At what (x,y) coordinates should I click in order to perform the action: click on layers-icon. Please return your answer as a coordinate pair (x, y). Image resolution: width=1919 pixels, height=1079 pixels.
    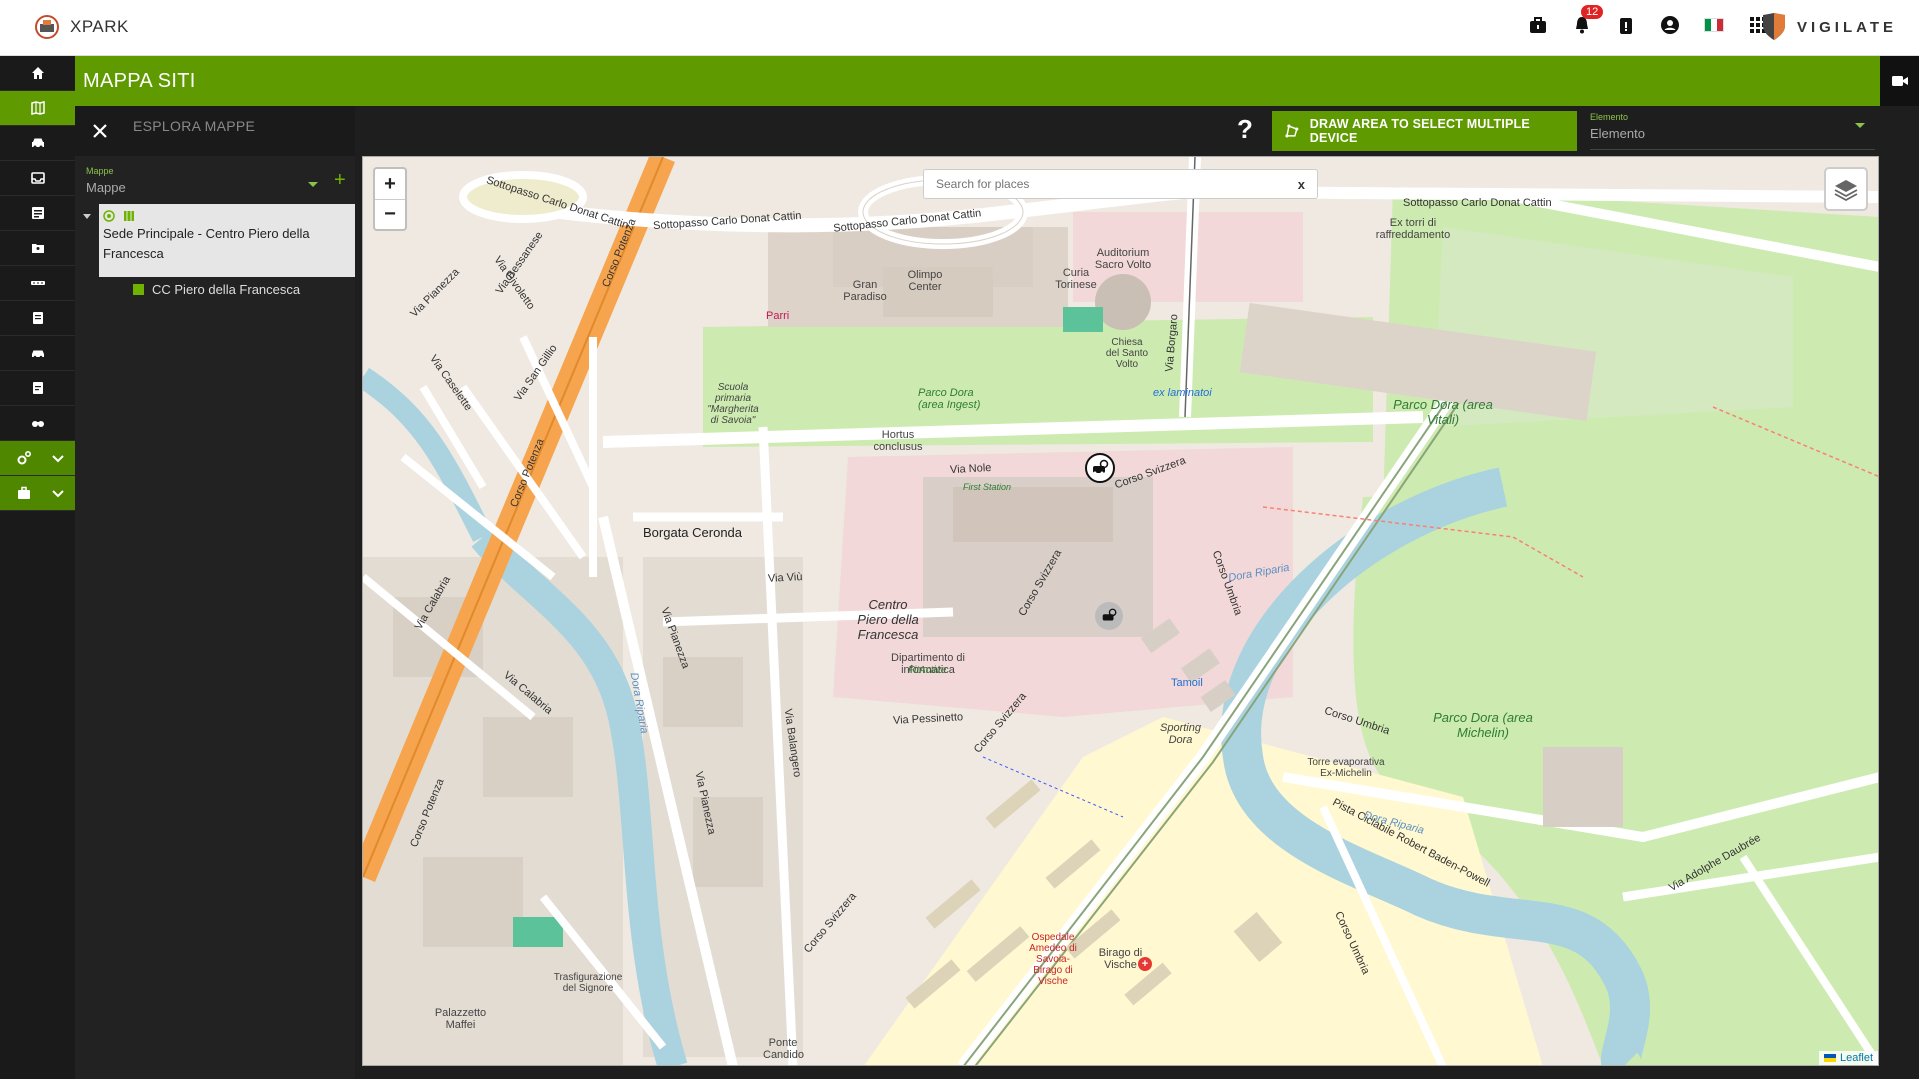
    Looking at the image, I should click on (1846, 191).